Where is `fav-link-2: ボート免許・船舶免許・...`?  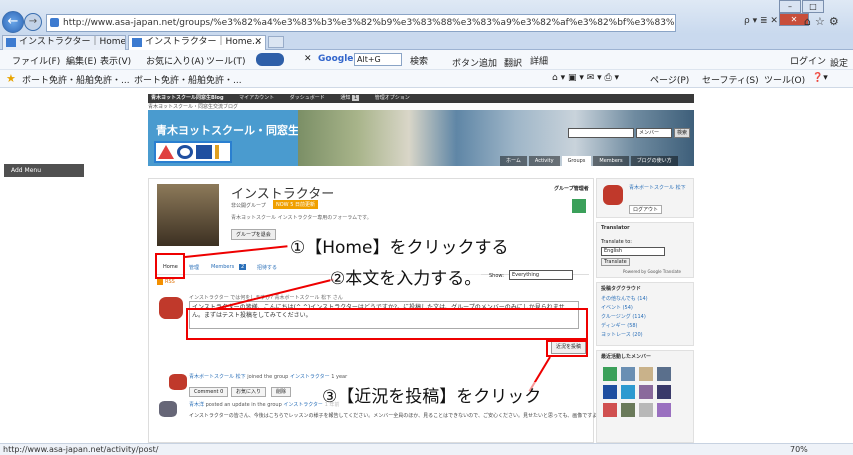 fav-link-2: ボート免許・船舶免許・... is located at coordinates (188, 79).